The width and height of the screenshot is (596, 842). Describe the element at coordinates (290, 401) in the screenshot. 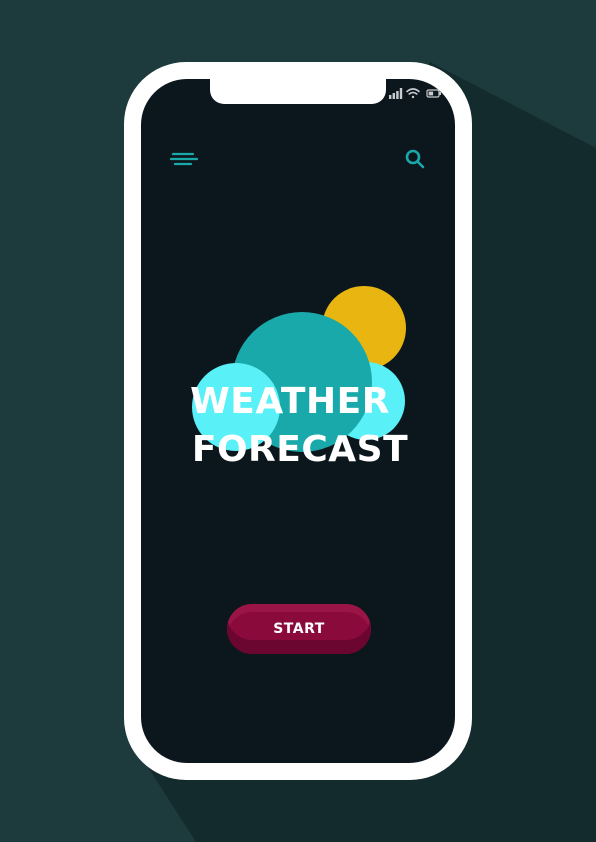

I see `app-title-line1: WEATHER` at that location.